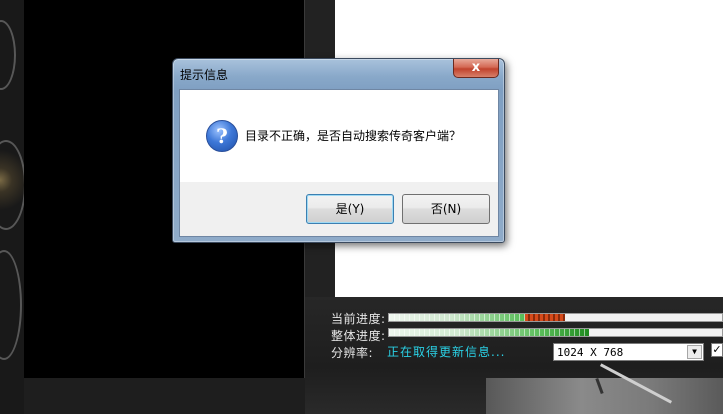  I want to click on dialog-title: 提示信息, so click(204, 75).